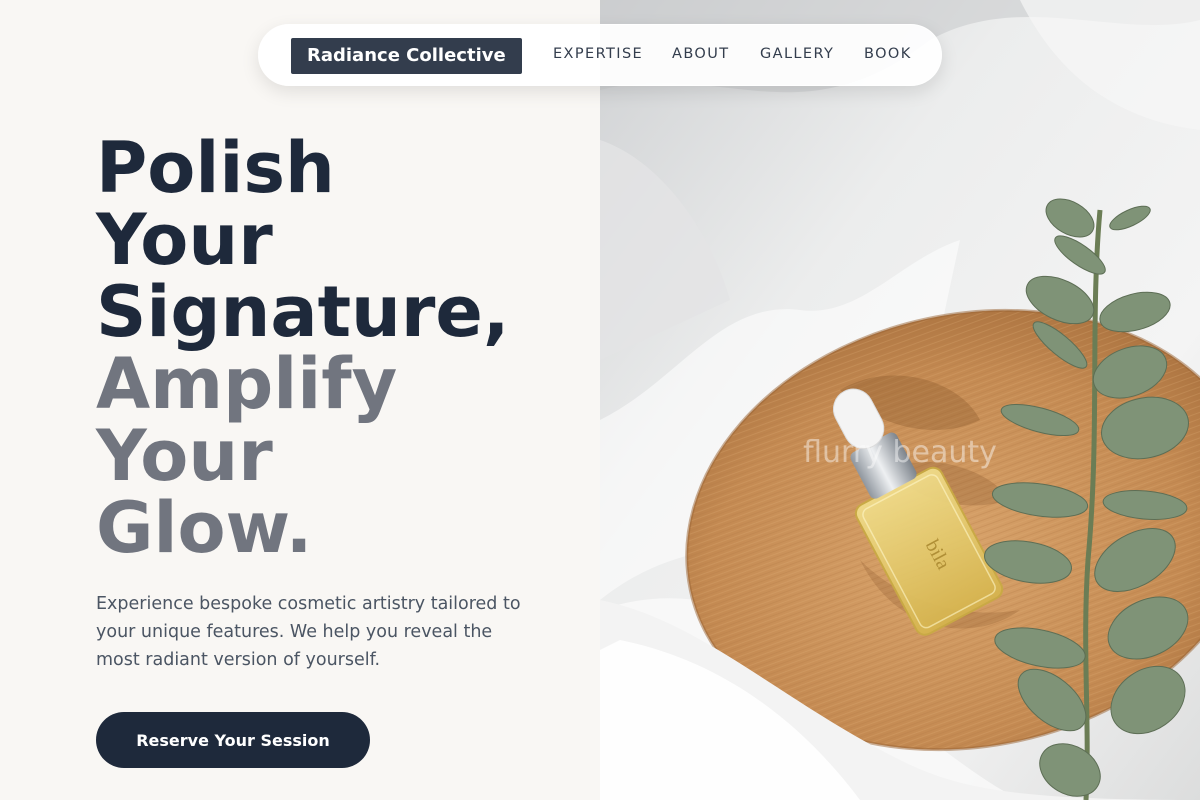  I want to click on photo-watermark: flurry beauty, so click(900, 452).